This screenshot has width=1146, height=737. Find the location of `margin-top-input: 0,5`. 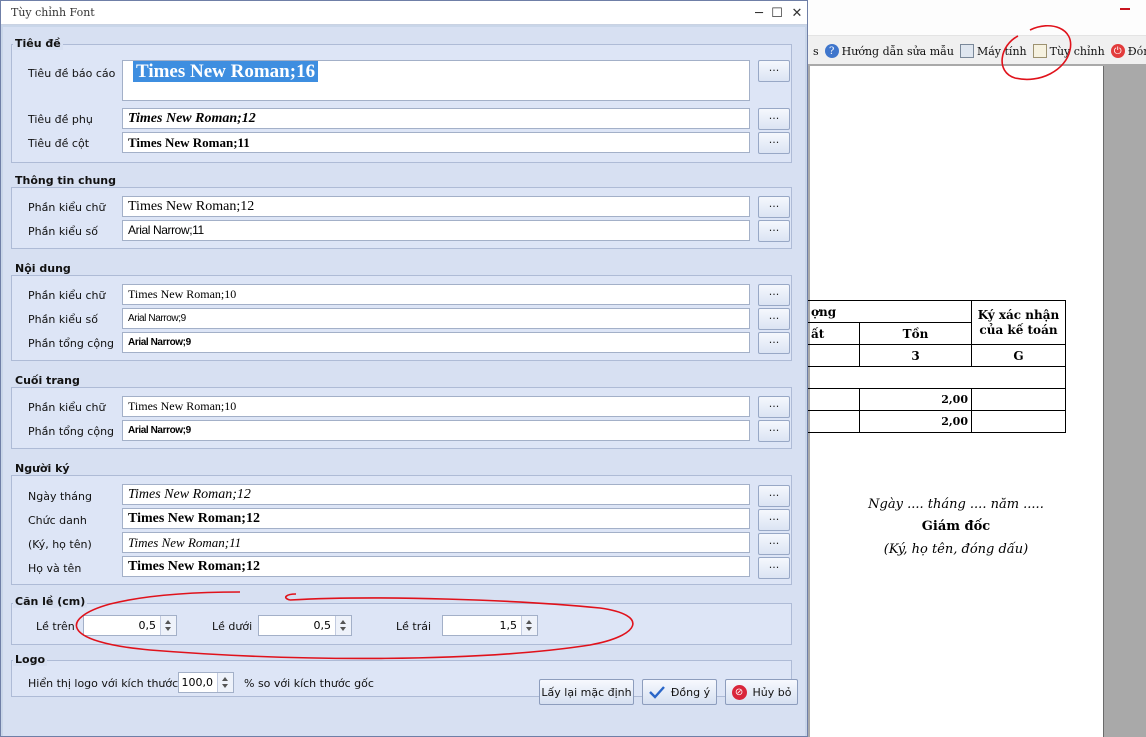

margin-top-input: 0,5 is located at coordinates (130, 625).